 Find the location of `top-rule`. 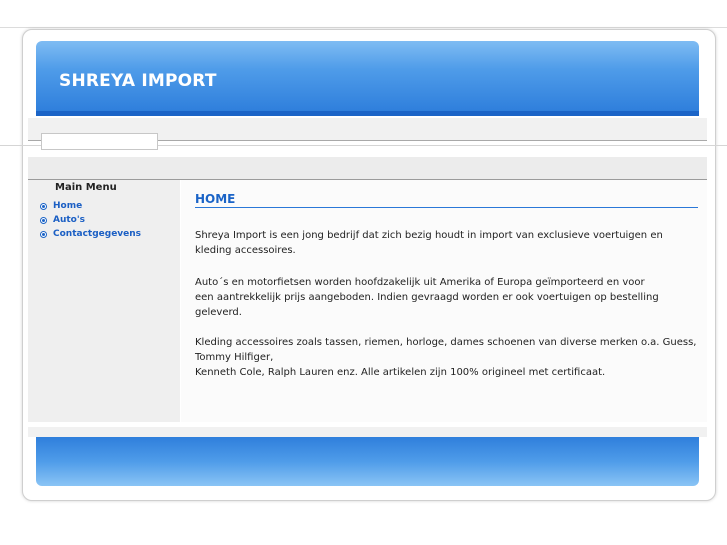

top-rule is located at coordinates (363, 27).